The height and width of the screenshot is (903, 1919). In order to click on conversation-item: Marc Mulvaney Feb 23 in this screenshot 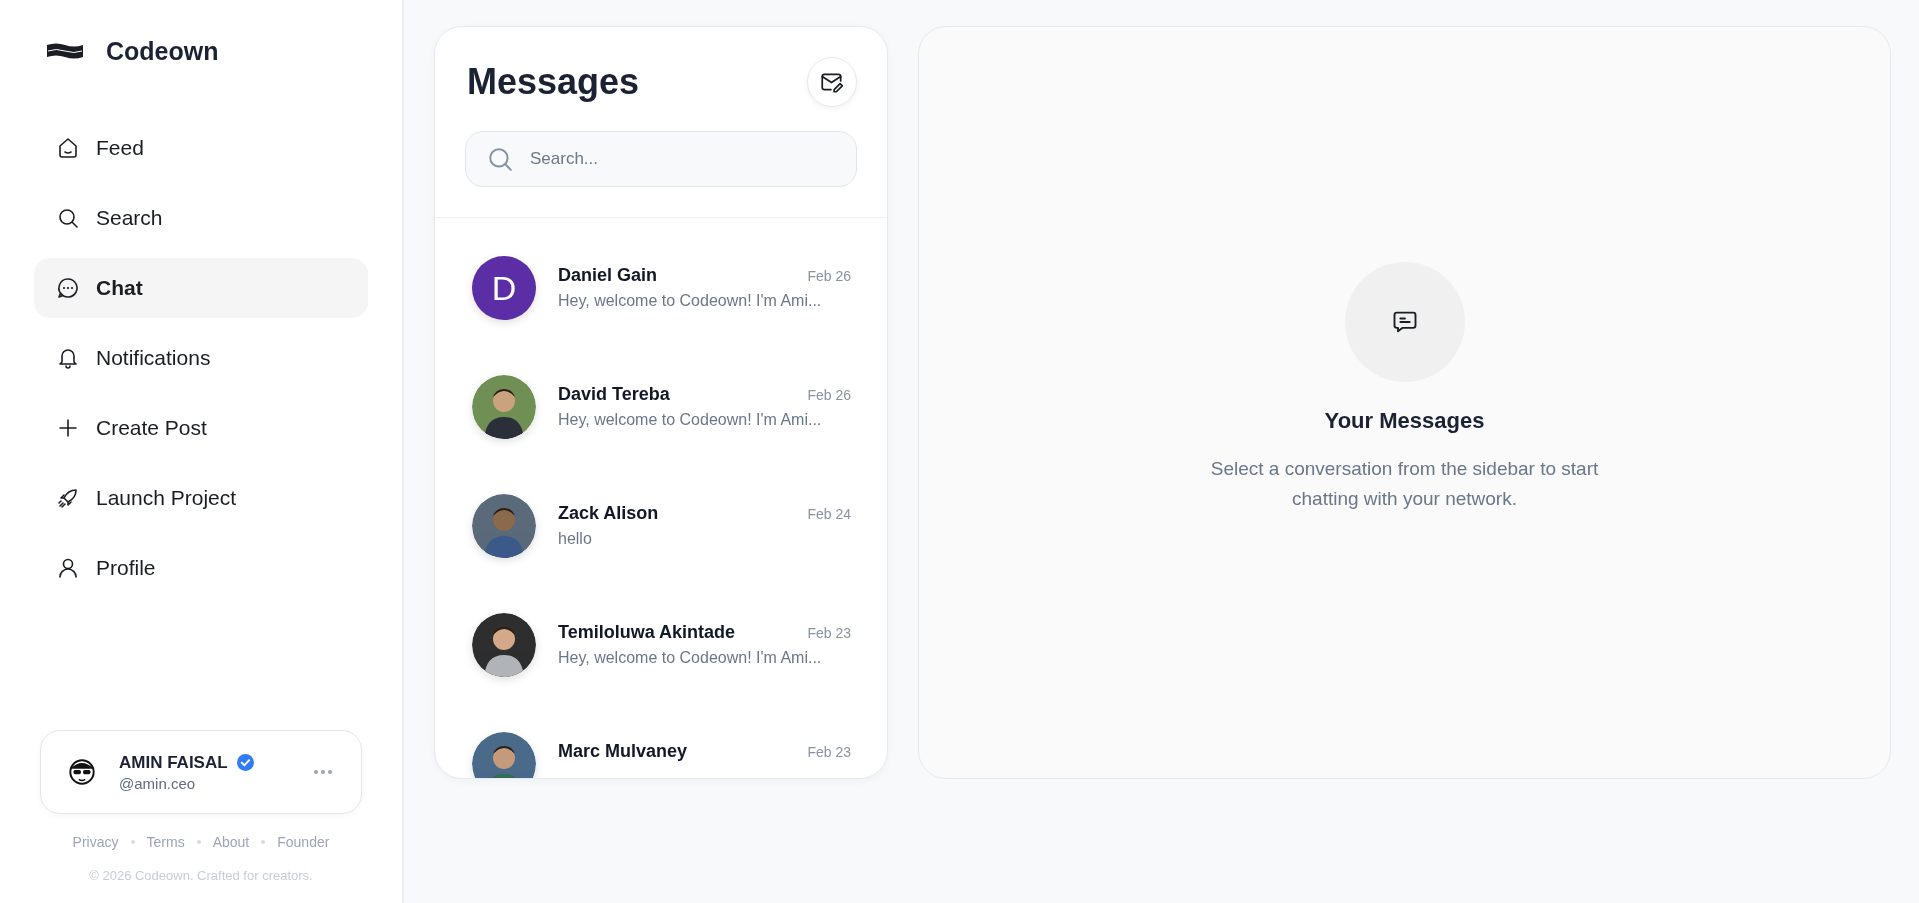, I will do `click(661, 755)`.